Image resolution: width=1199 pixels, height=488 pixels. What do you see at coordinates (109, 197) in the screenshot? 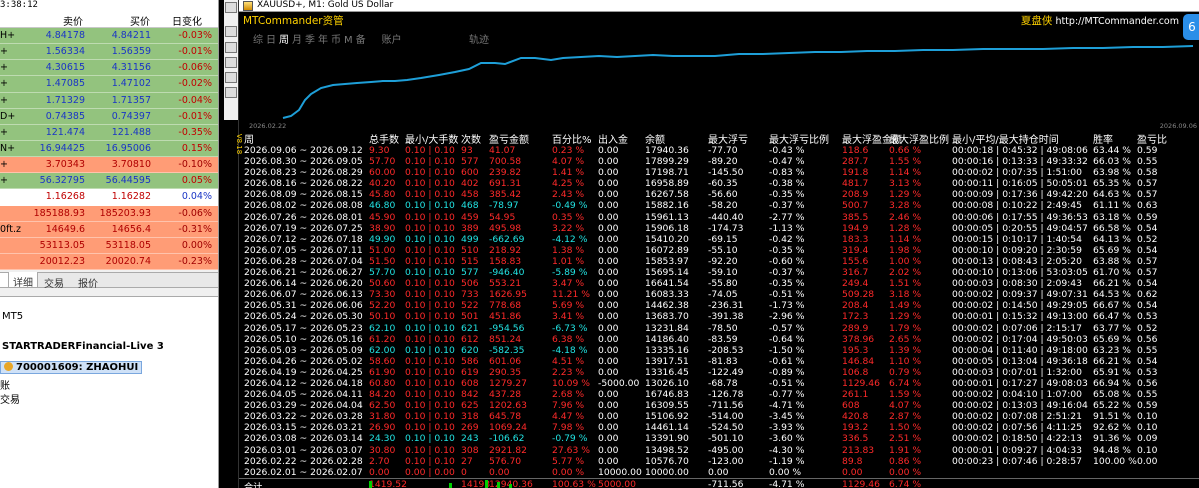
I see `market-watch-row: 1.16268 1.16282 0.04%` at bounding box center [109, 197].